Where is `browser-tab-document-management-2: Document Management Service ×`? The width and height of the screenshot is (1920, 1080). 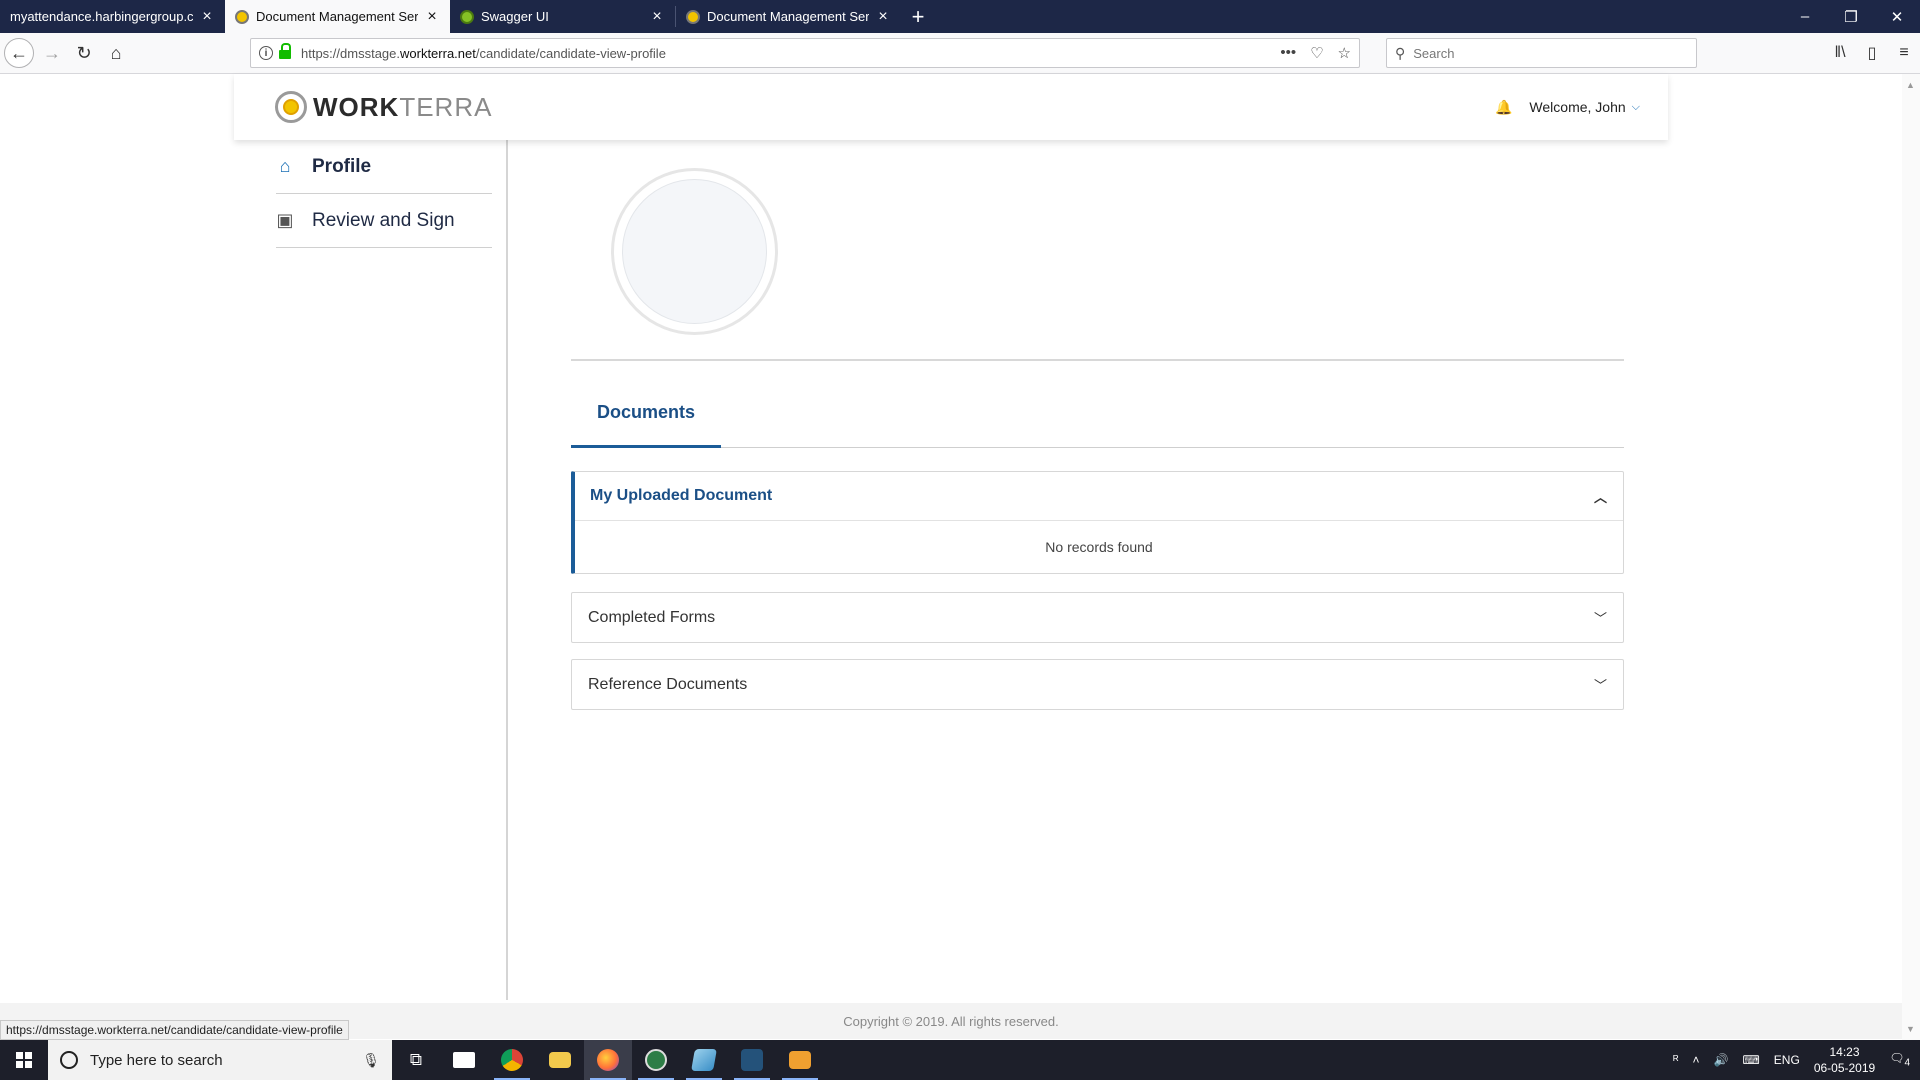 browser-tab-document-management-2: Document Management Service × is located at coordinates (788, 16).